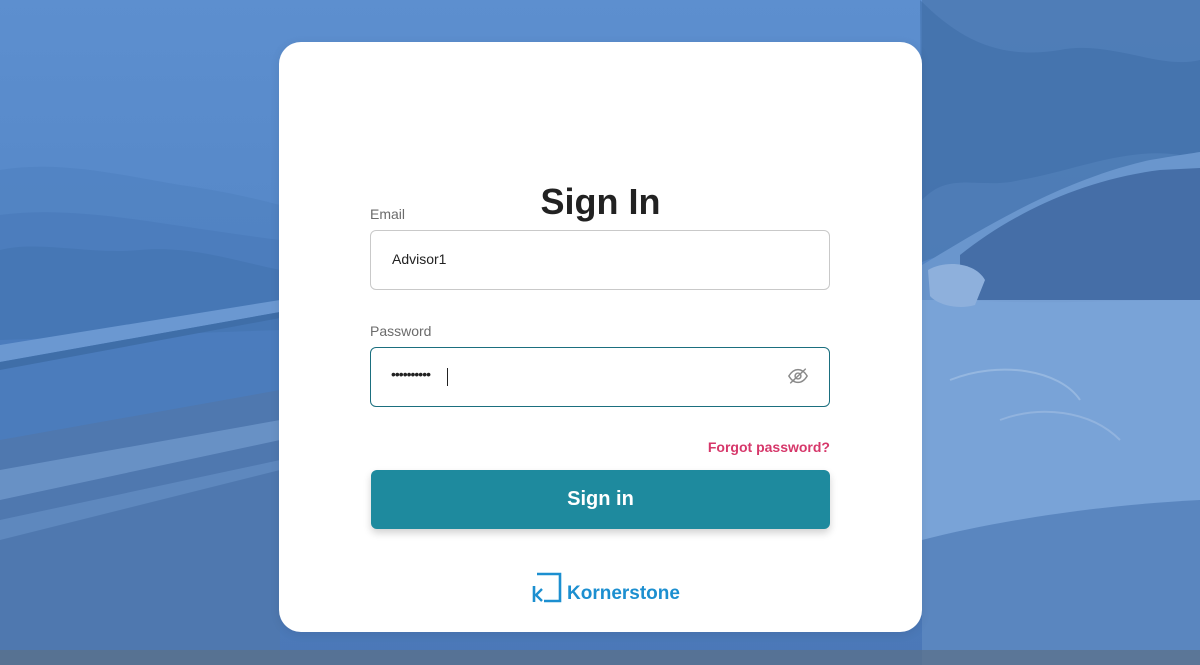 The width and height of the screenshot is (1200, 665). I want to click on password-label: Password, so click(401, 331).